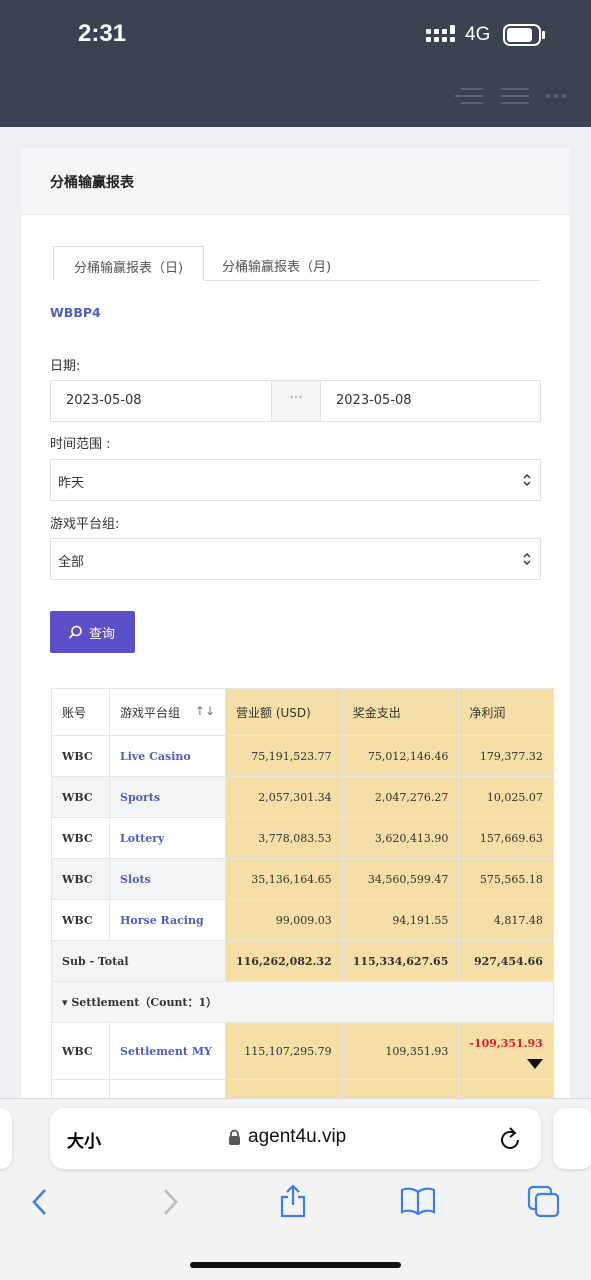 The width and height of the screenshot is (591, 1280). I want to click on status-time: 2:31, so click(102, 33).